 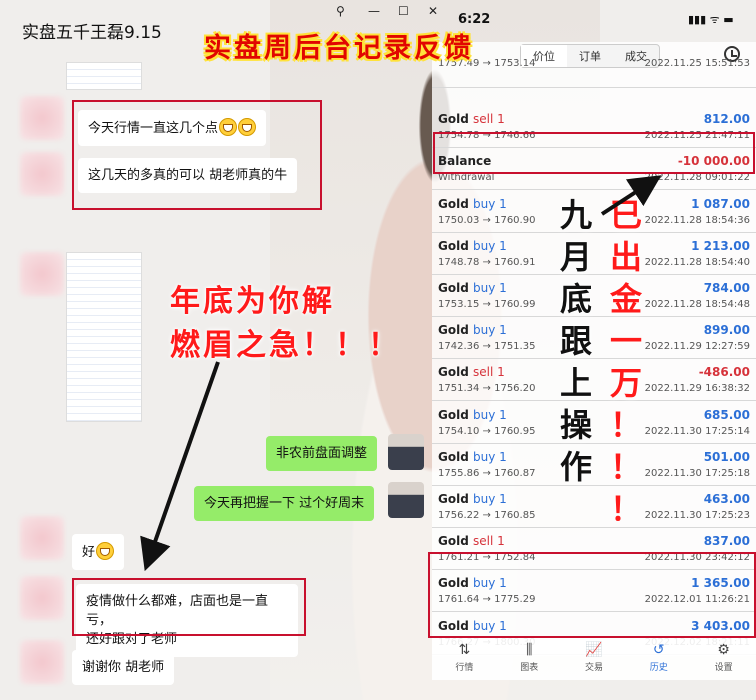 I want to click on arrow-down-left, so click(x=180, y=466).